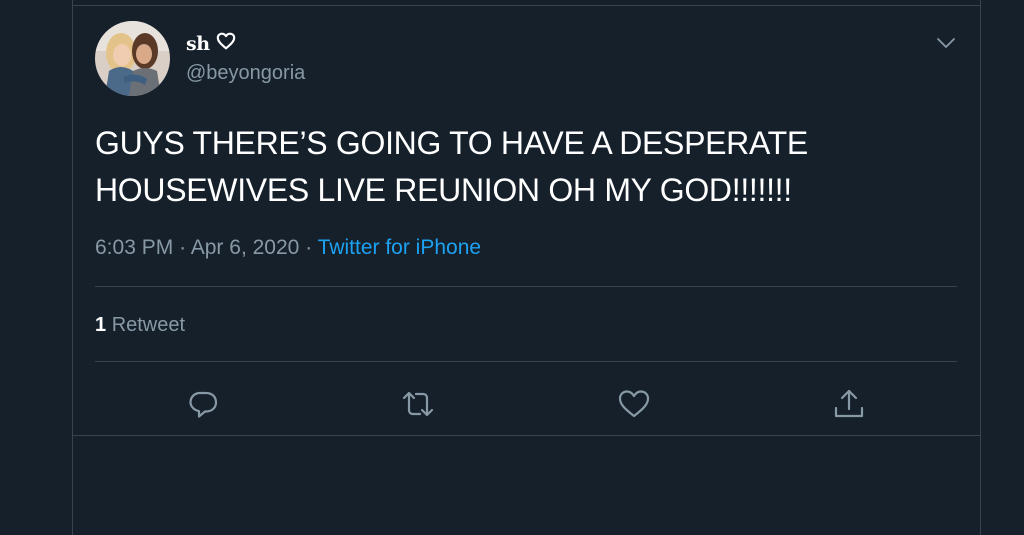  What do you see at coordinates (226, 43) in the screenshot?
I see `heart-outline-icon` at bounding box center [226, 43].